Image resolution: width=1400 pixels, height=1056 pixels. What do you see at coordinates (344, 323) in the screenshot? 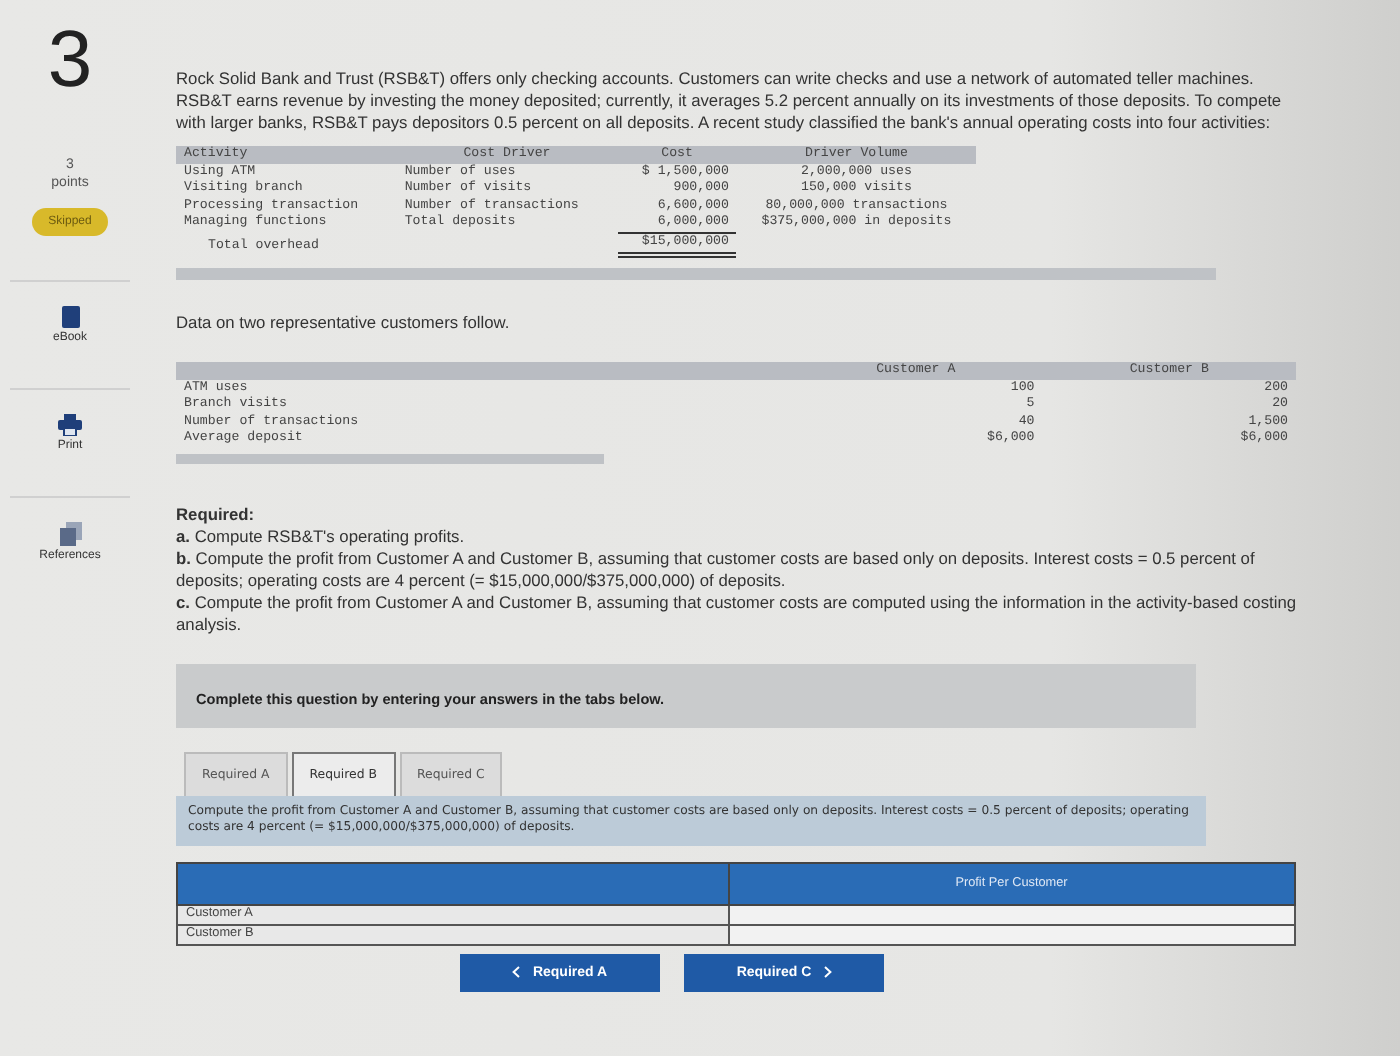
I see `customers-intro: Data on two representative customers follow.` at bounding box center [344, 323].